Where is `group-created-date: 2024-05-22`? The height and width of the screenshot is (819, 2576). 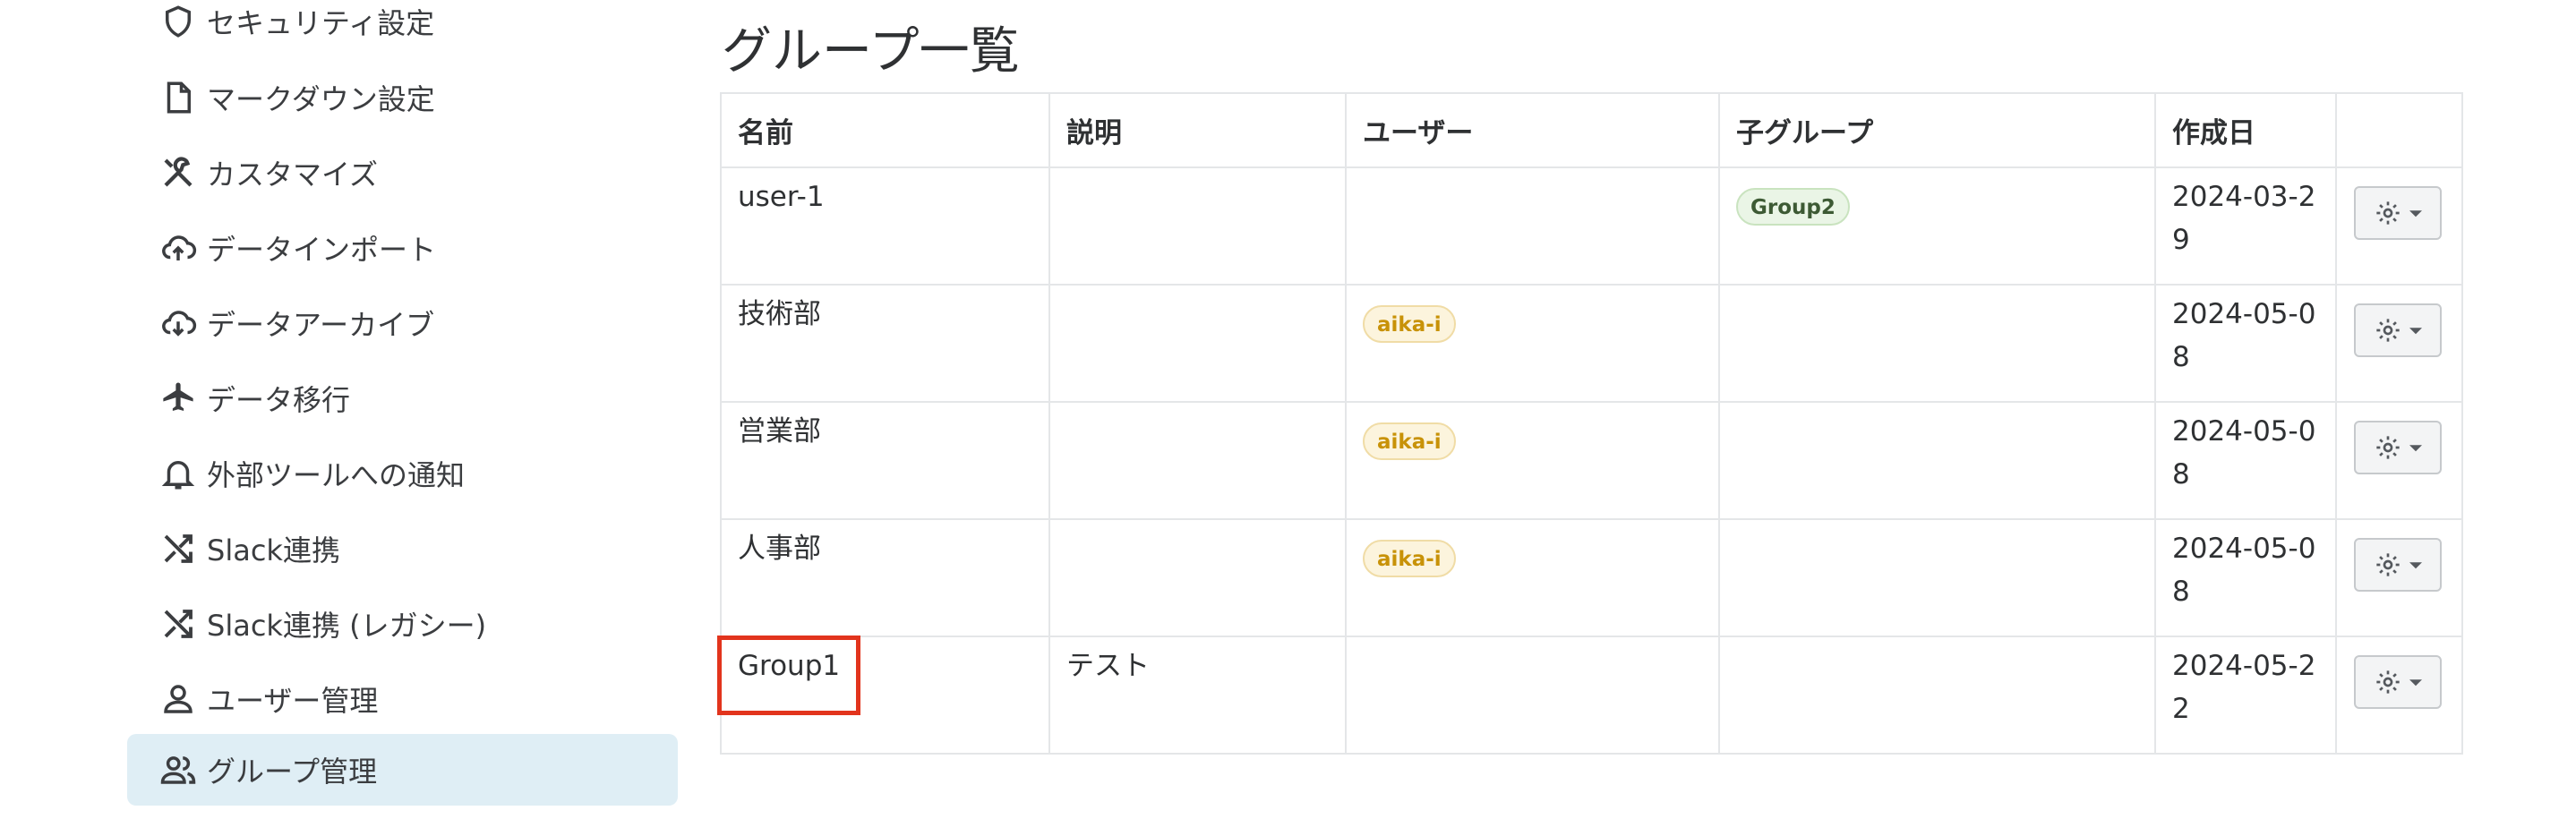
group-created-date: 2024-05-22 is located at coordinates (2245, 695).